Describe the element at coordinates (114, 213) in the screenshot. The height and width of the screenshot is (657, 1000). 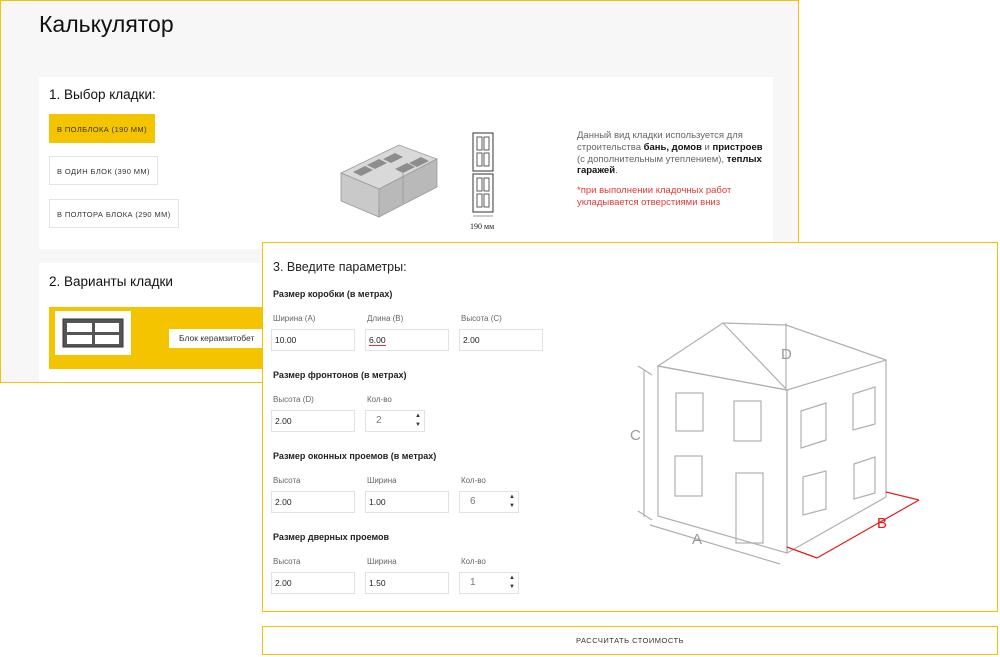
I see `option-one-half-block-button: В ПОЛТОРА БЛОКА (290 ММ)` at that location.